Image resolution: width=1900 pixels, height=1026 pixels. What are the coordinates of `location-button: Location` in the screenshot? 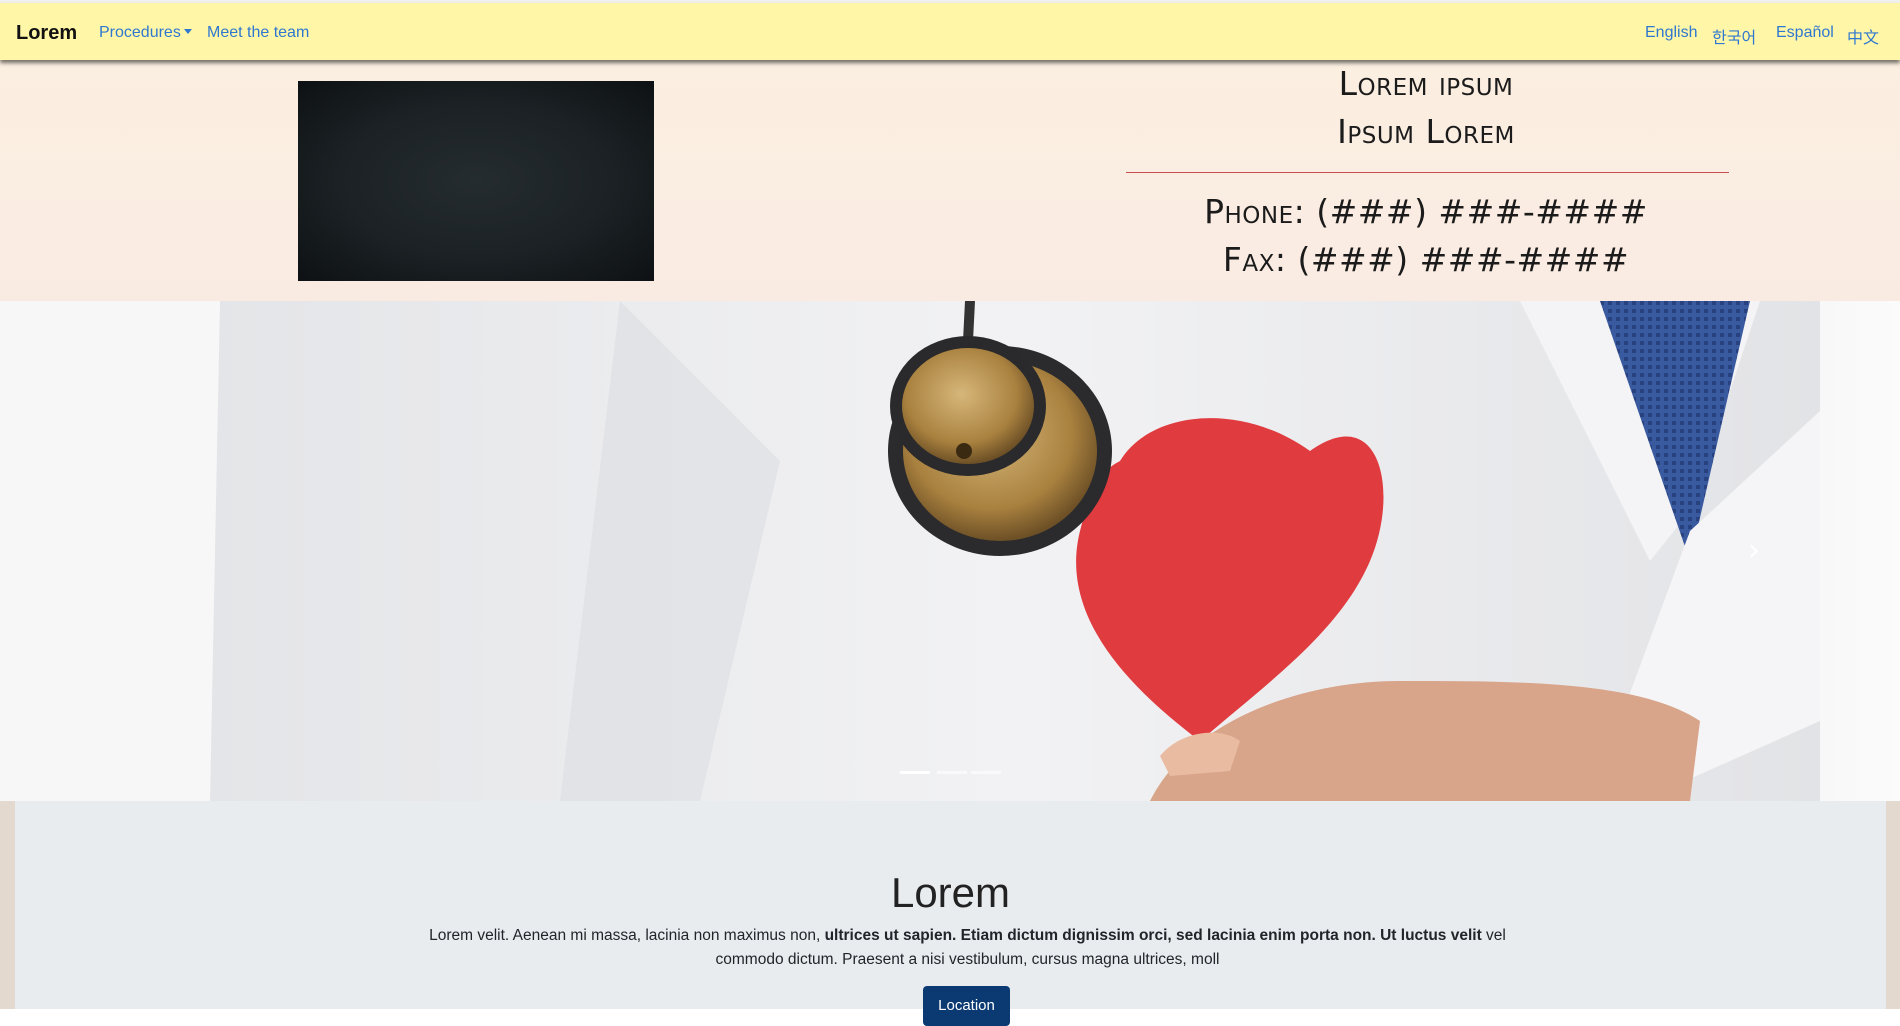 It's located at (966, 1006).